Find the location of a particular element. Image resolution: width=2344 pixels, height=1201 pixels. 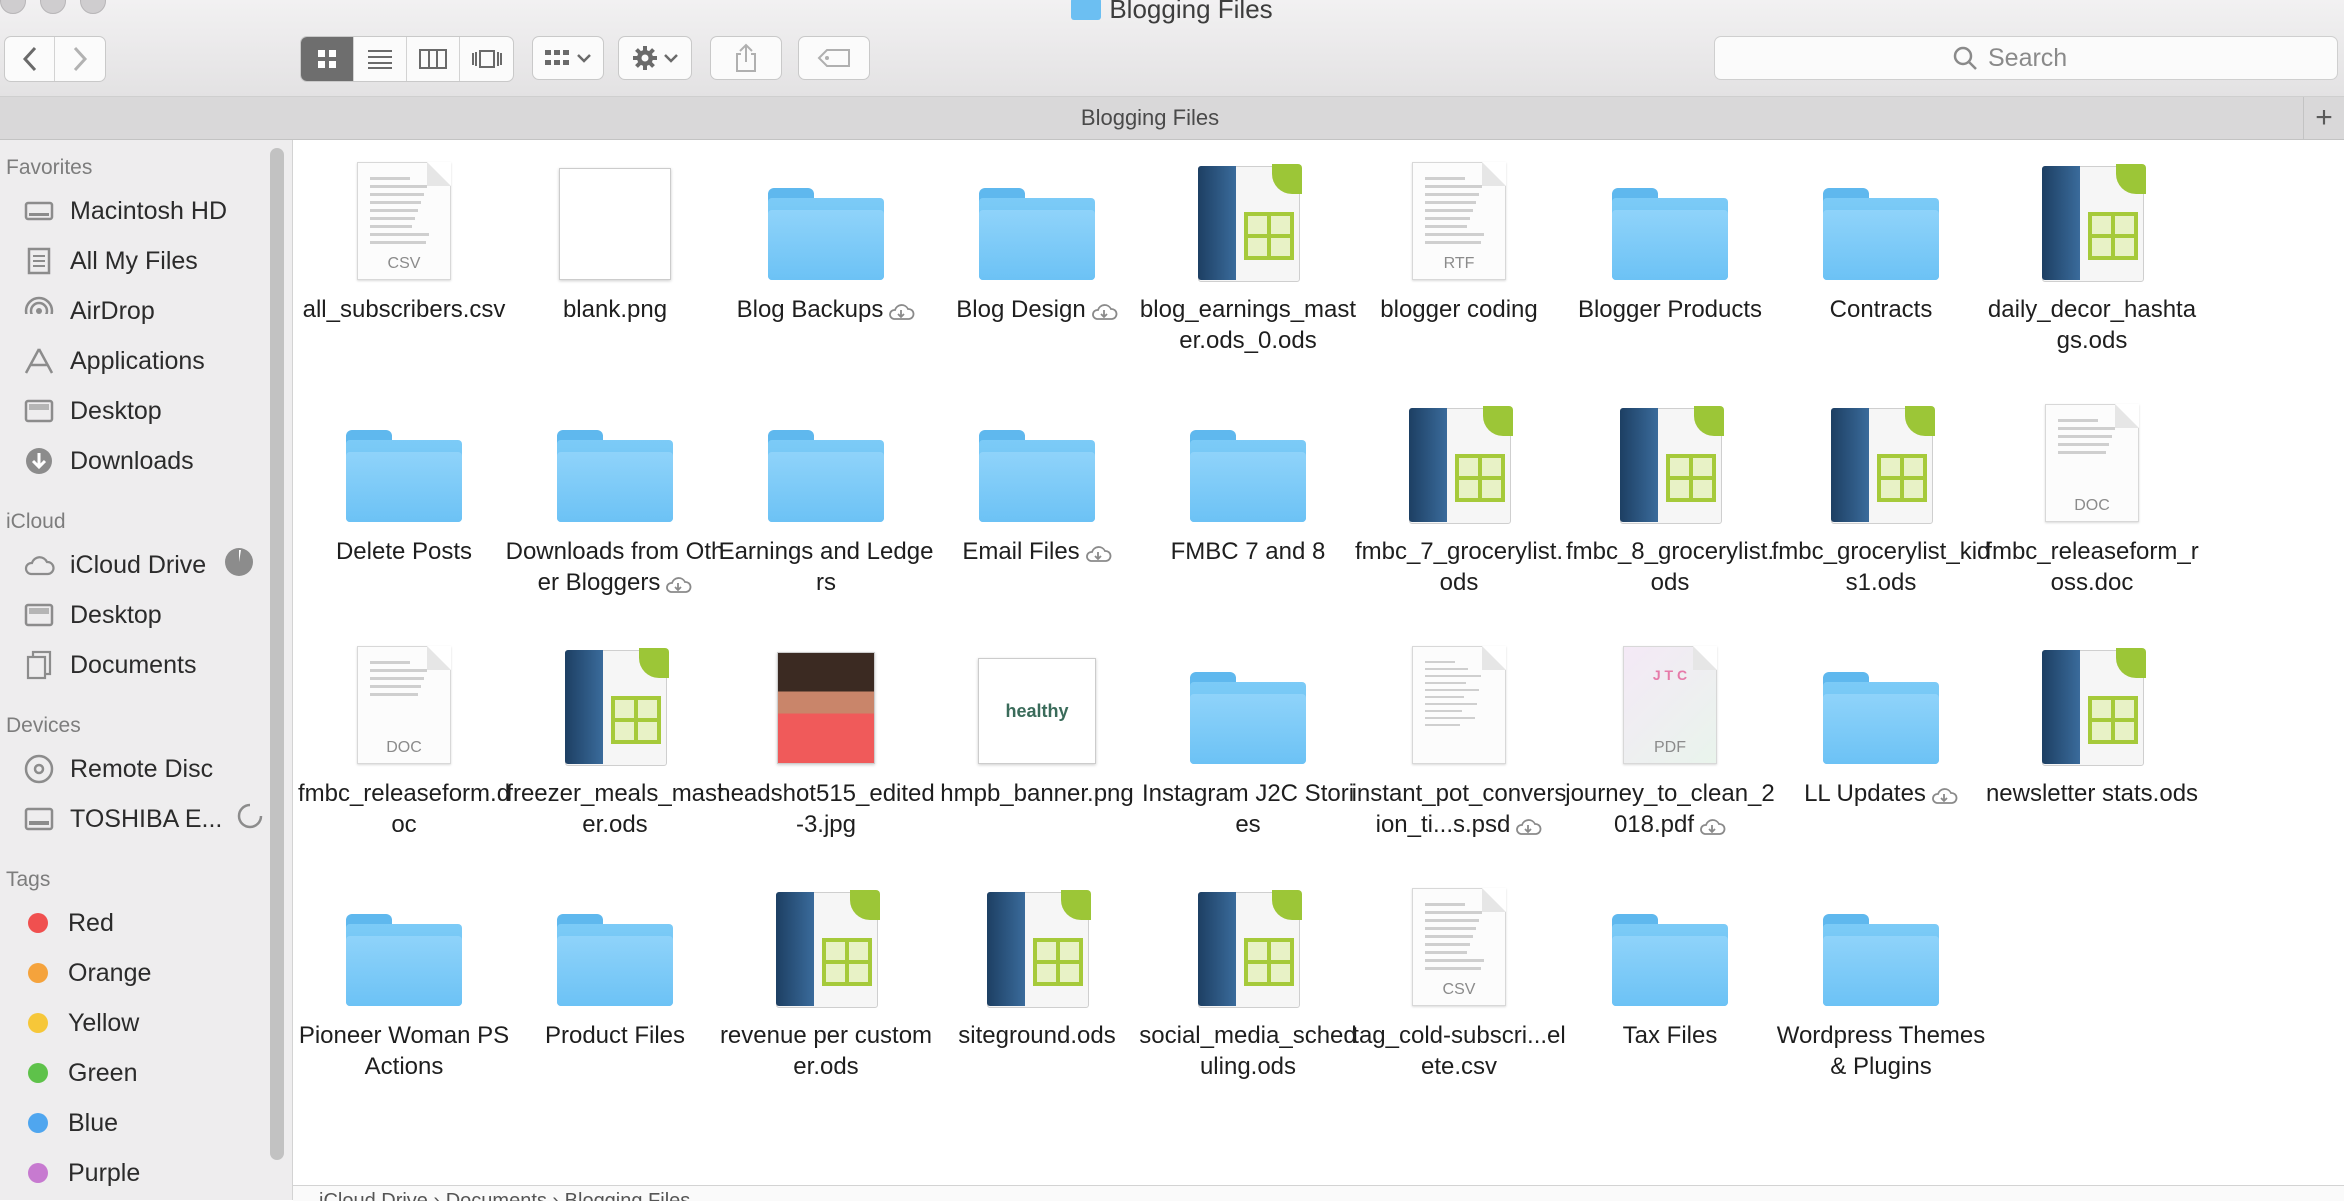

file-item: siteground.ods is located at coordinates (1037, 968).